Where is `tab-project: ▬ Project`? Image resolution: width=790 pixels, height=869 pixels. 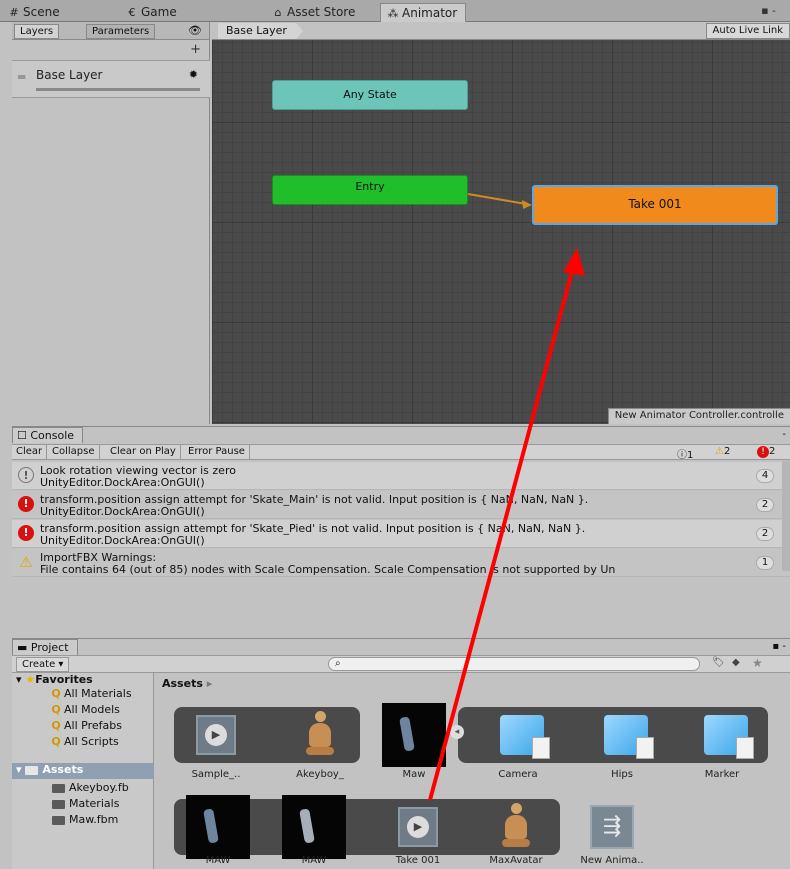
tab-project: ▬ Project is located at coordinates (45, 647).